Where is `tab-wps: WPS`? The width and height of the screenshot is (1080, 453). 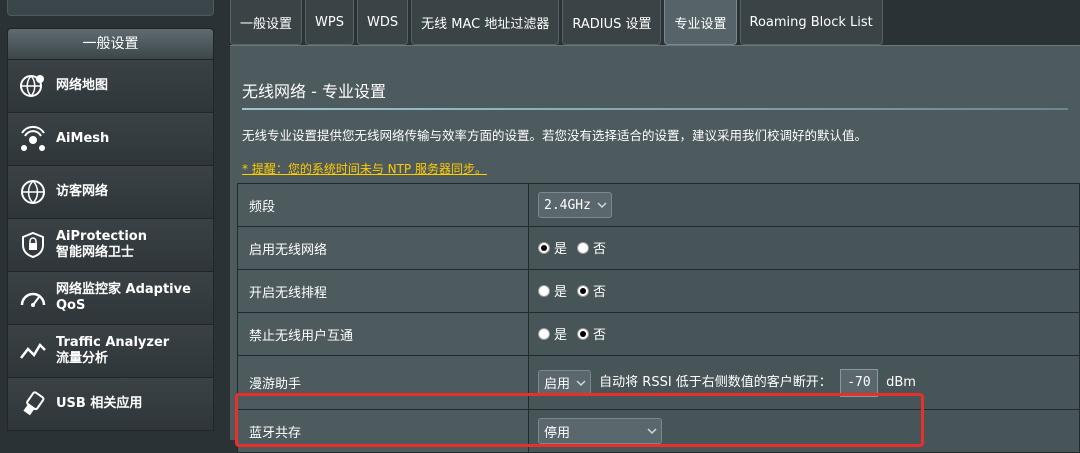 tab-wps: WPS is located at coordinates (329, 22).